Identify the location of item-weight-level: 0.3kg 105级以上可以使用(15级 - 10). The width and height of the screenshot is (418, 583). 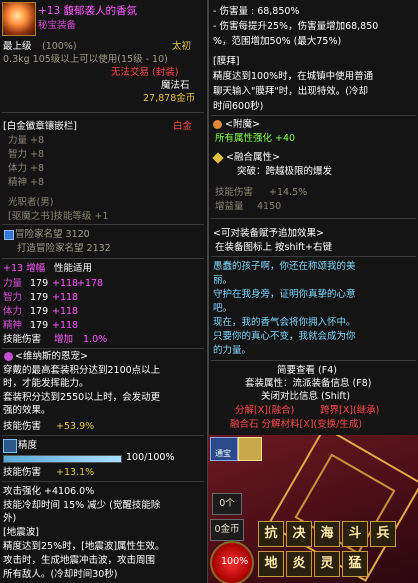
(85, 59).